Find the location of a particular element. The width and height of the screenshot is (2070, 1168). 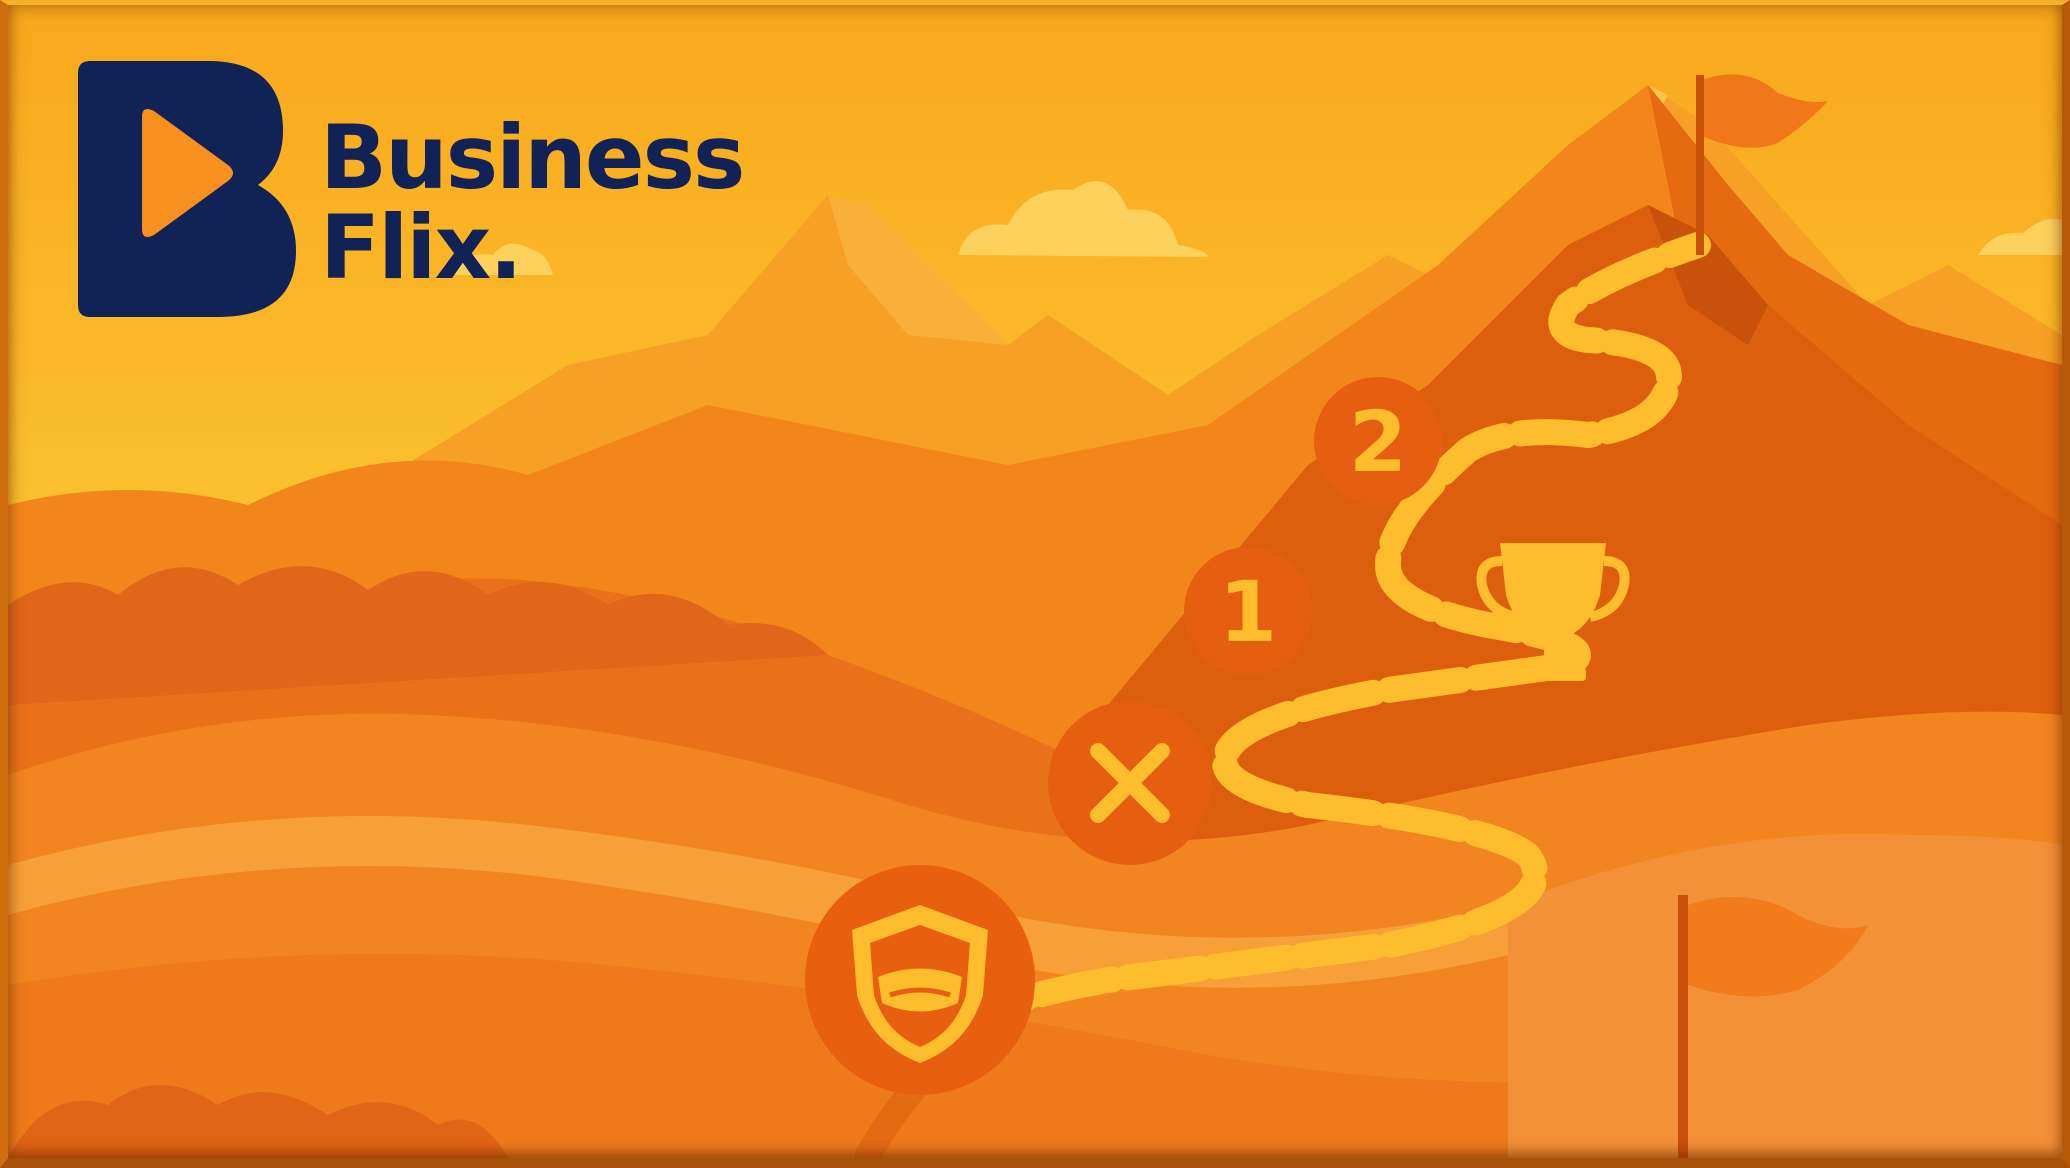

business-flix-logo: Business Flix. is located at coordinates (438, 191).